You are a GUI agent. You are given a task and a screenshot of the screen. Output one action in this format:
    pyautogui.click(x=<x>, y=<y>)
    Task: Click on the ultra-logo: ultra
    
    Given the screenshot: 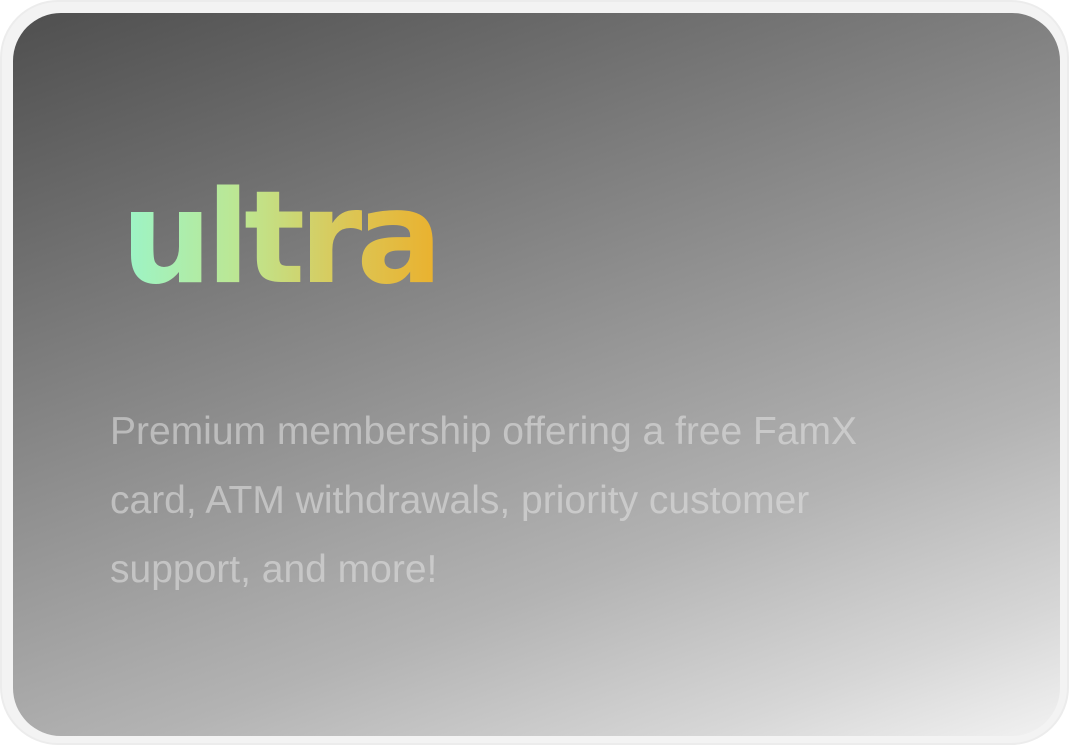 What is the action you would take?
    pyautogui.click(x=282, y=238)
    